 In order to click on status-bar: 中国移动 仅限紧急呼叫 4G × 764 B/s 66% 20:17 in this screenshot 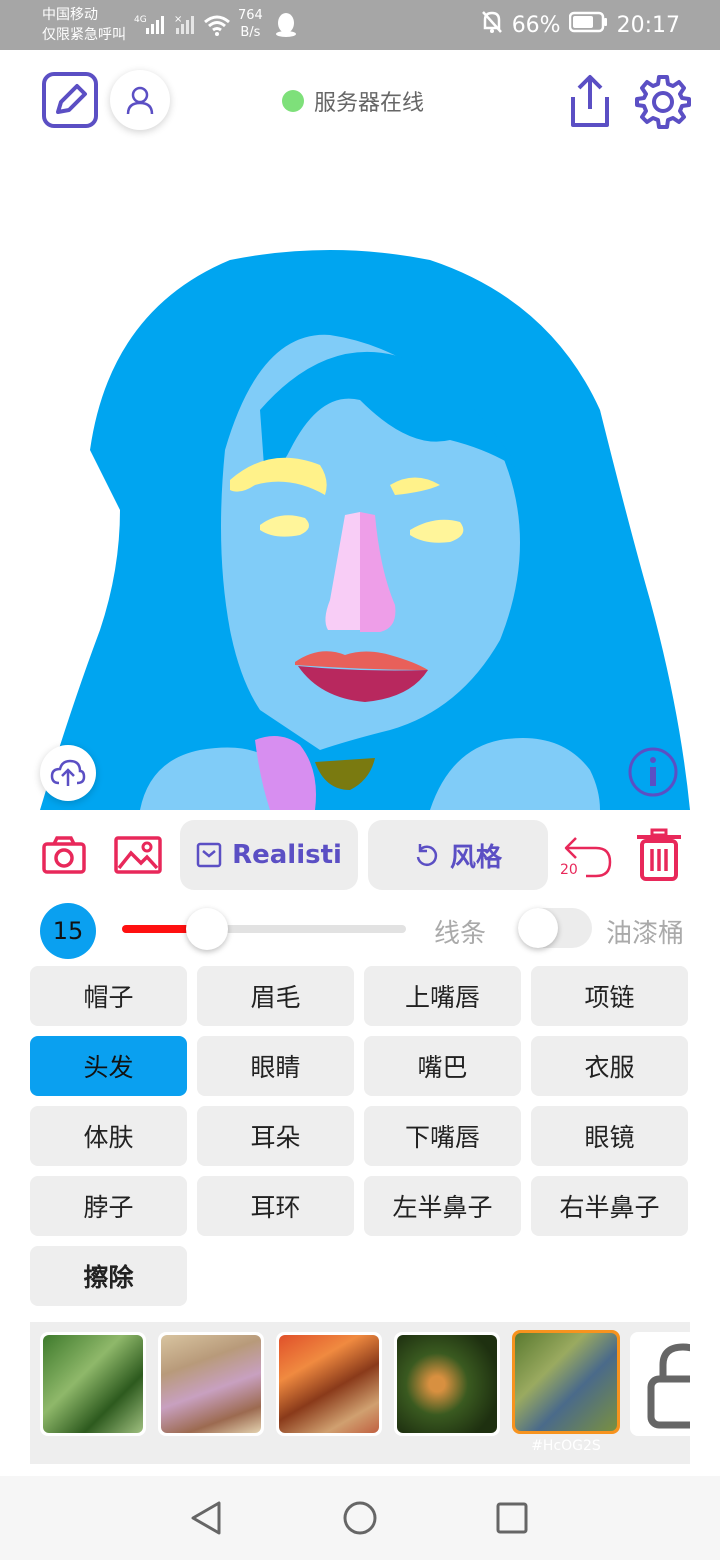, I will do `click(360, 25)`.